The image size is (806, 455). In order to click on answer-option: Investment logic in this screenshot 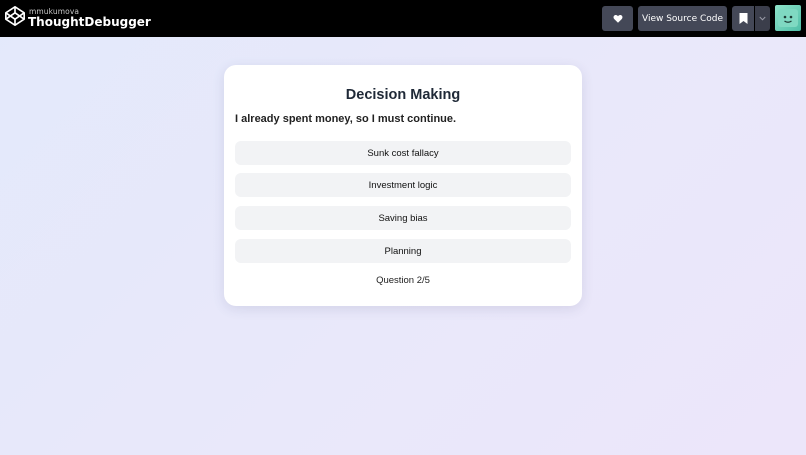, I will do `click(403, 185)`.